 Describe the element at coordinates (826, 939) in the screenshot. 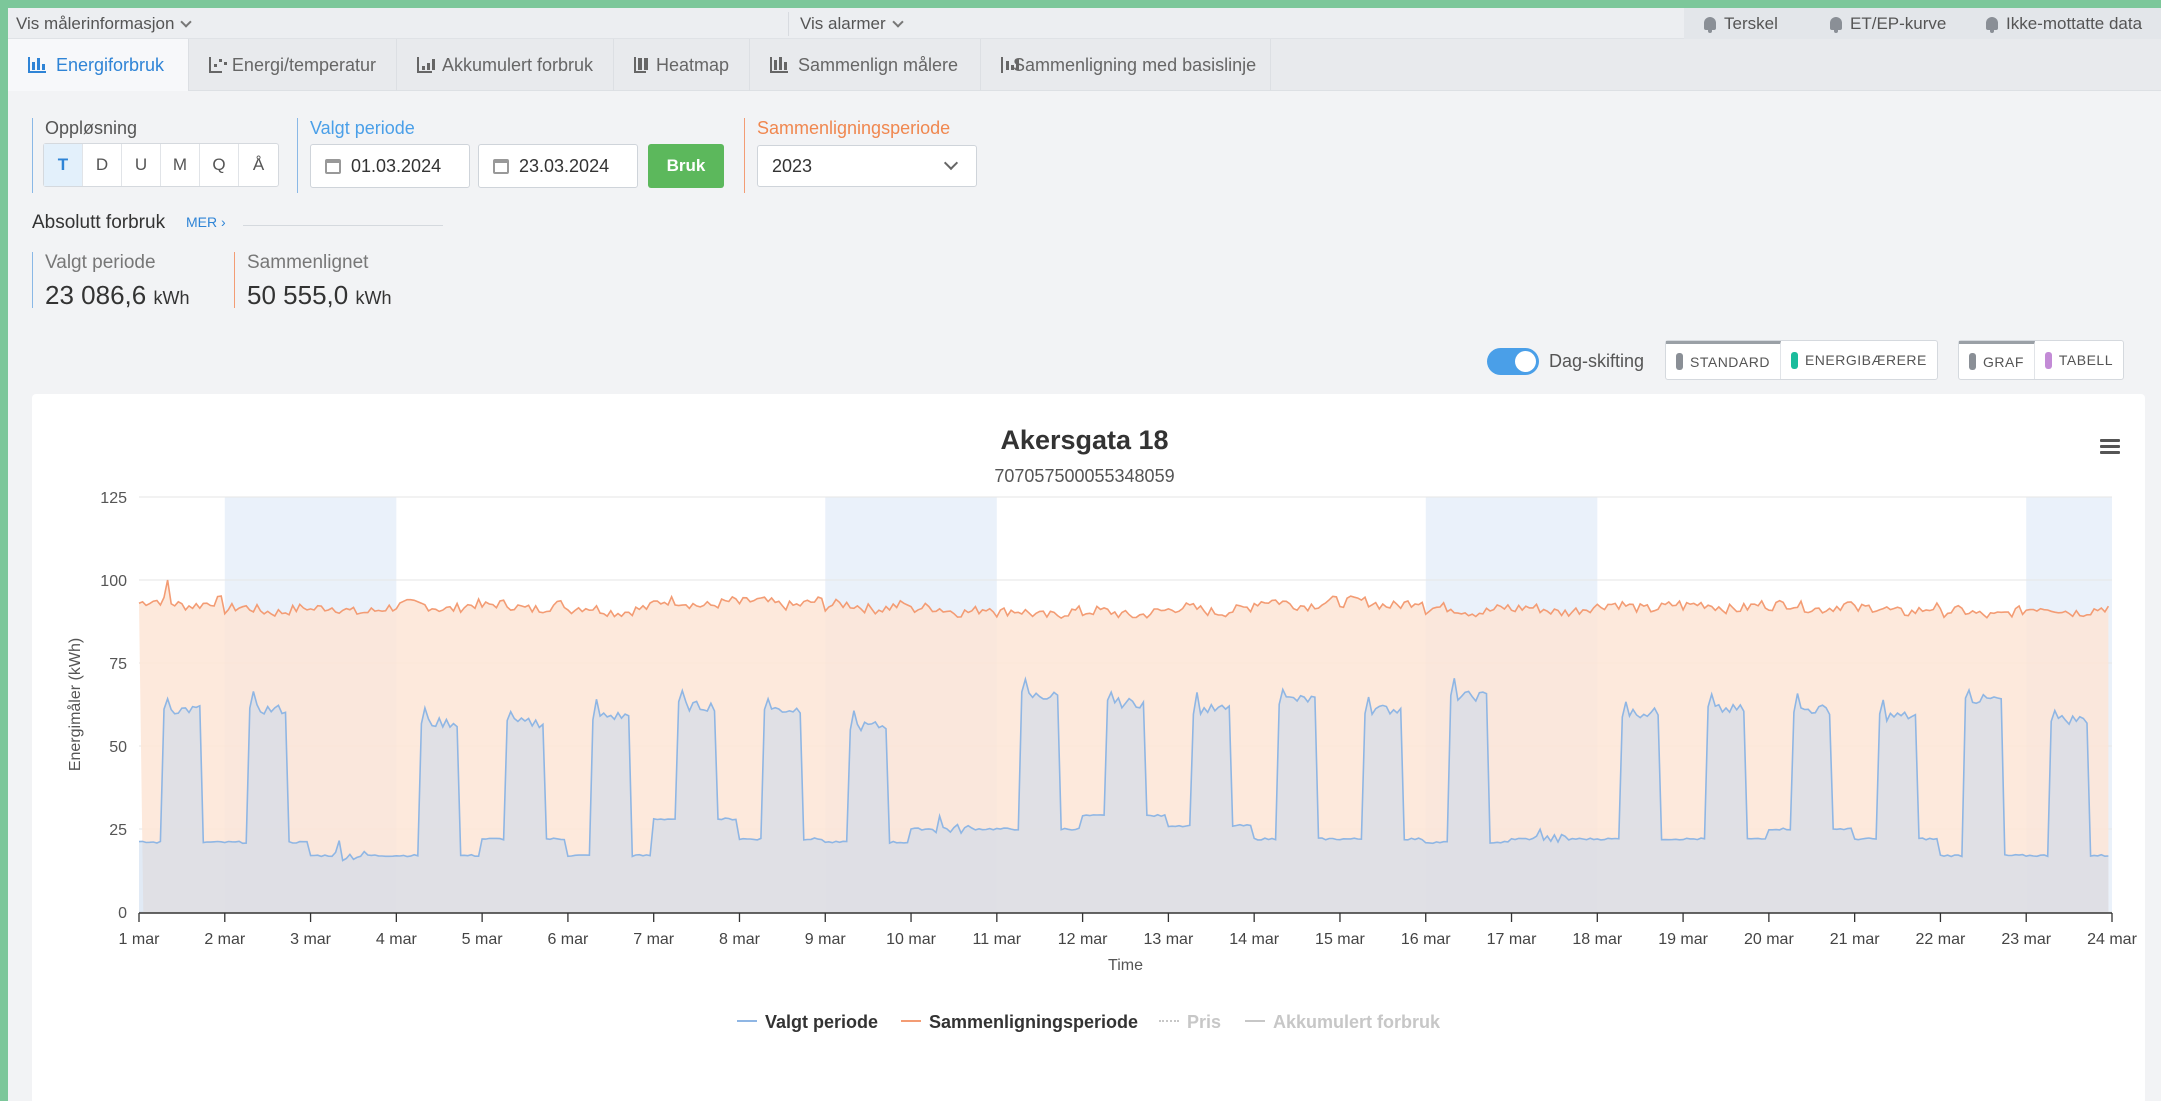

I see `x-tick-label: 9 mar` at that location.